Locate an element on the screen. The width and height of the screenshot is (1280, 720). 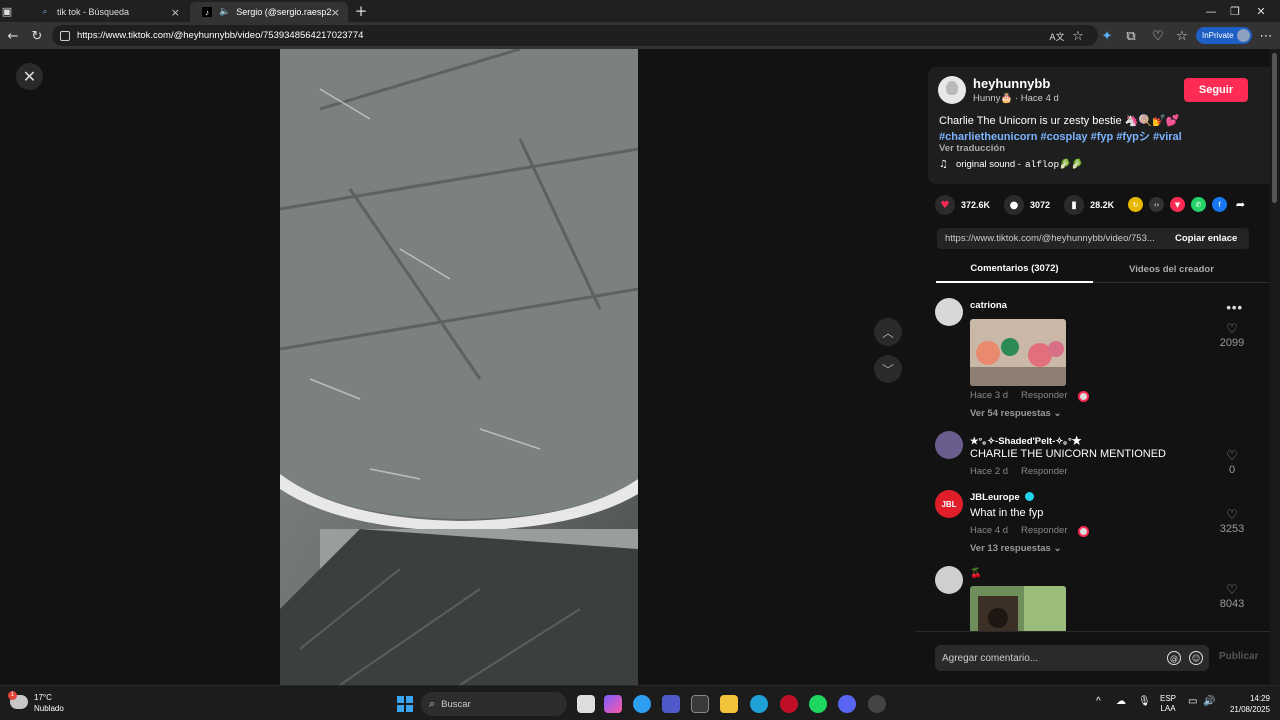
tab-busqueda: ⌕ tik tok - Búsqueda × is located at coordinates (108, 12).